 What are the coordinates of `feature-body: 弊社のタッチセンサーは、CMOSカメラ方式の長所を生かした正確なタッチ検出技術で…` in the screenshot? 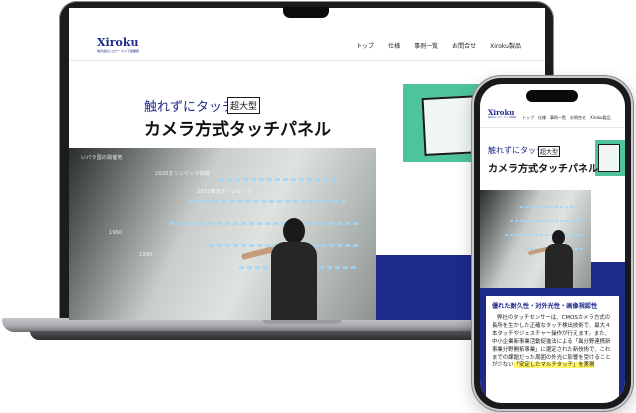 It's located at (552, 342).